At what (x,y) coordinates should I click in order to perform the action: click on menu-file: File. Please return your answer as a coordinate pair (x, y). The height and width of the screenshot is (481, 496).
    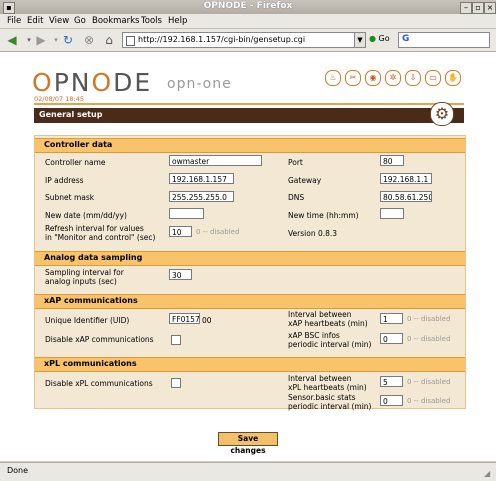
    Looking at the image, I should click on (14, 21).